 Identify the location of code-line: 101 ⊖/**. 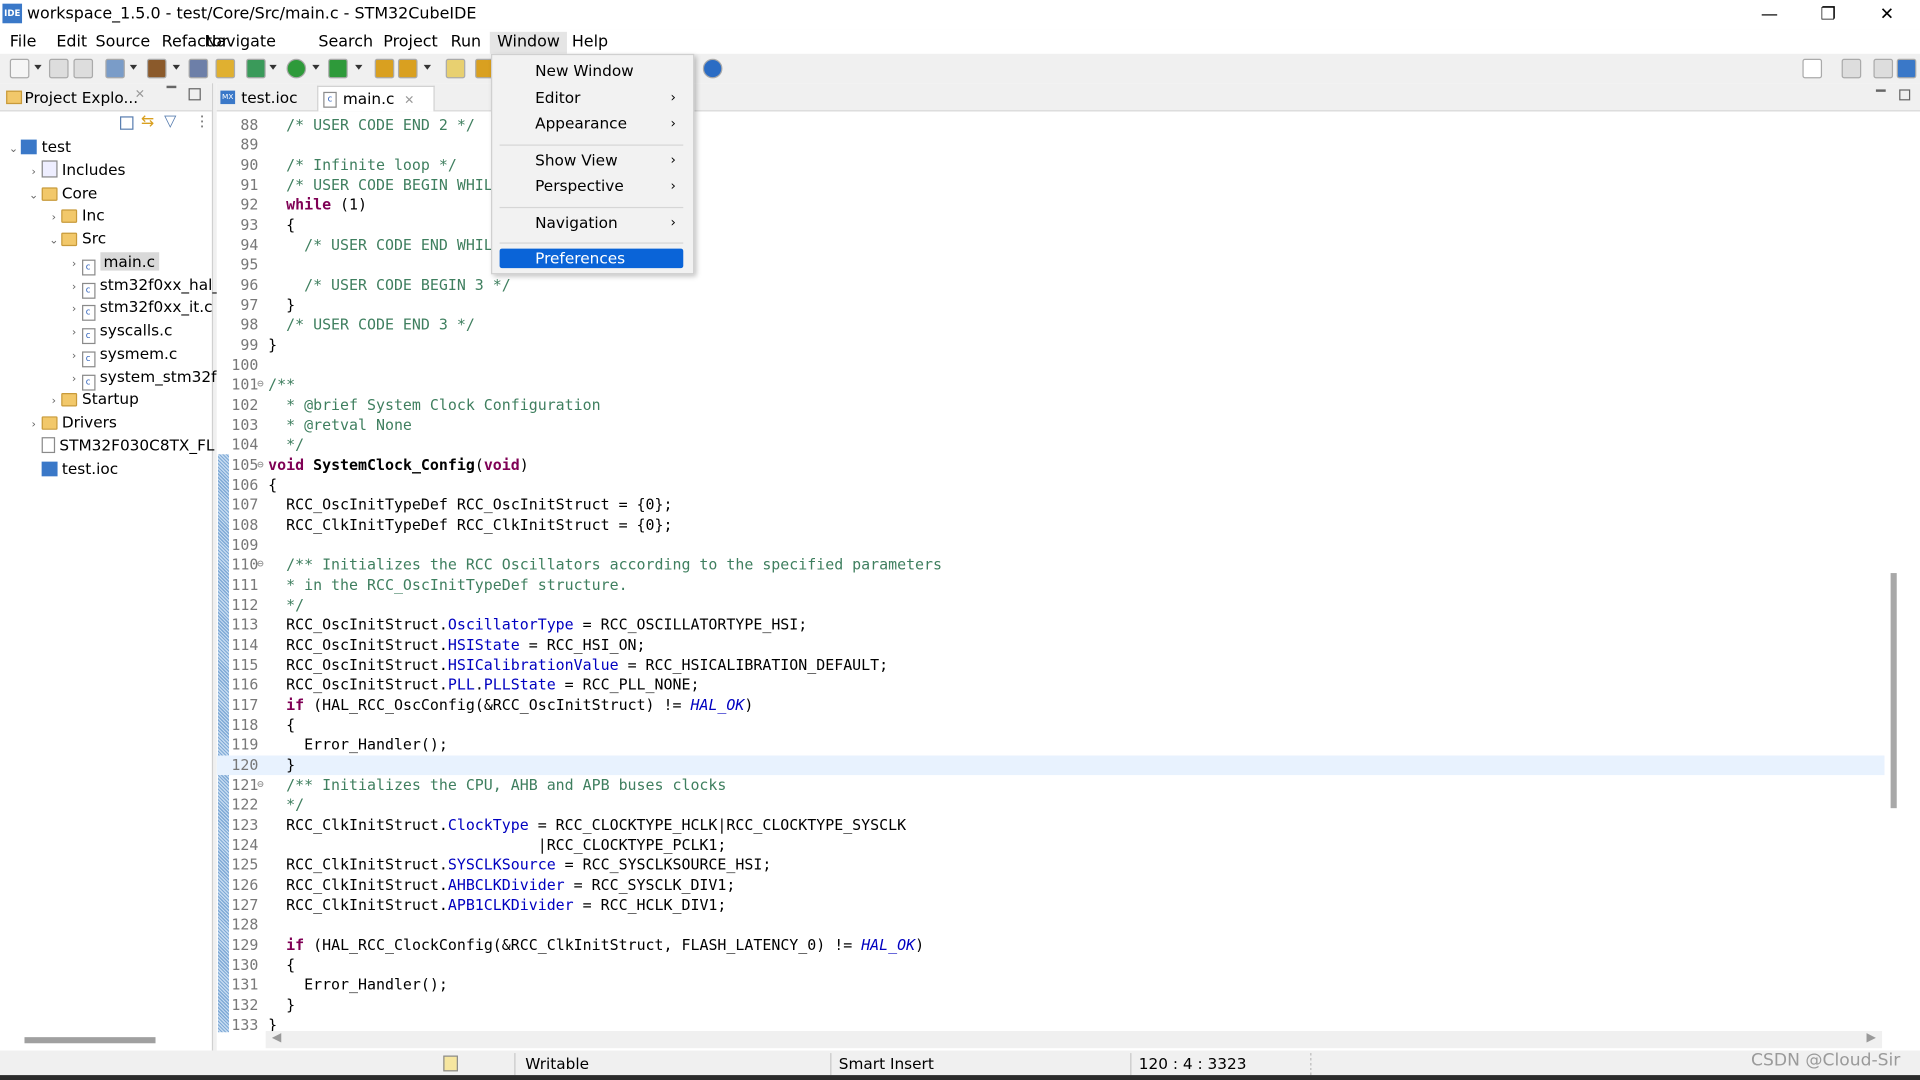
(1051, 385).